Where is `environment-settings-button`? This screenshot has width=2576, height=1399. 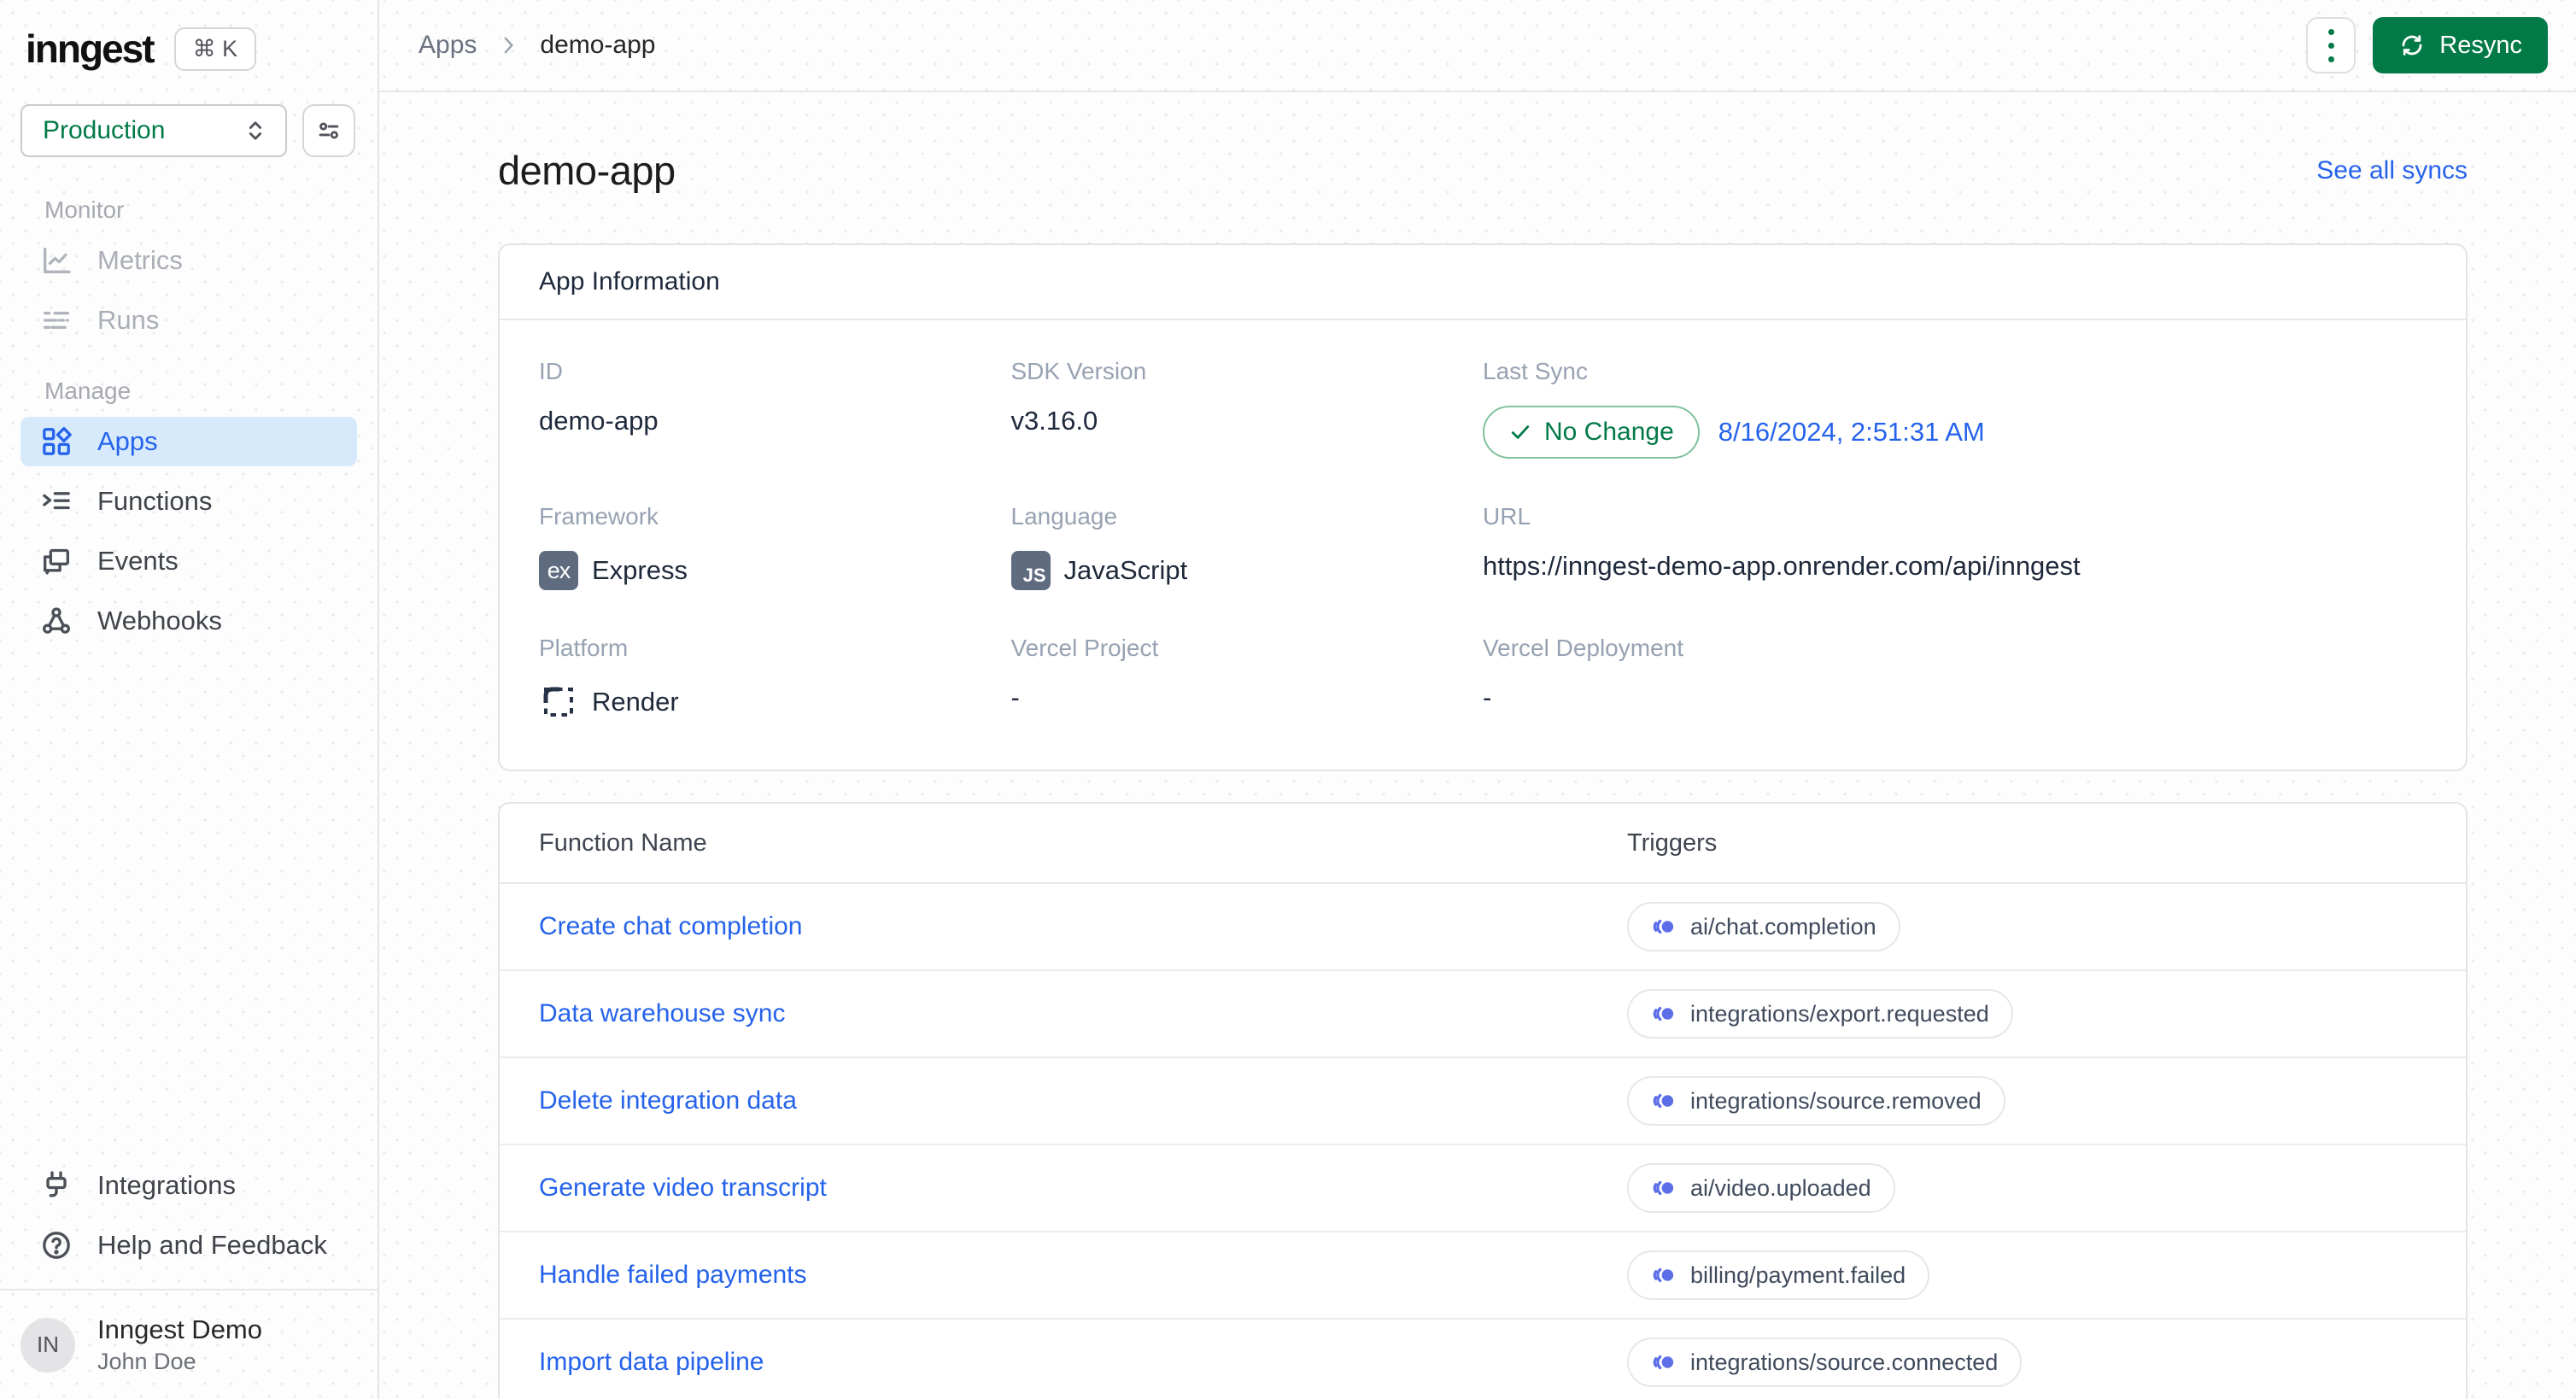 environment-settings-button is located at coordinates (328, 130).